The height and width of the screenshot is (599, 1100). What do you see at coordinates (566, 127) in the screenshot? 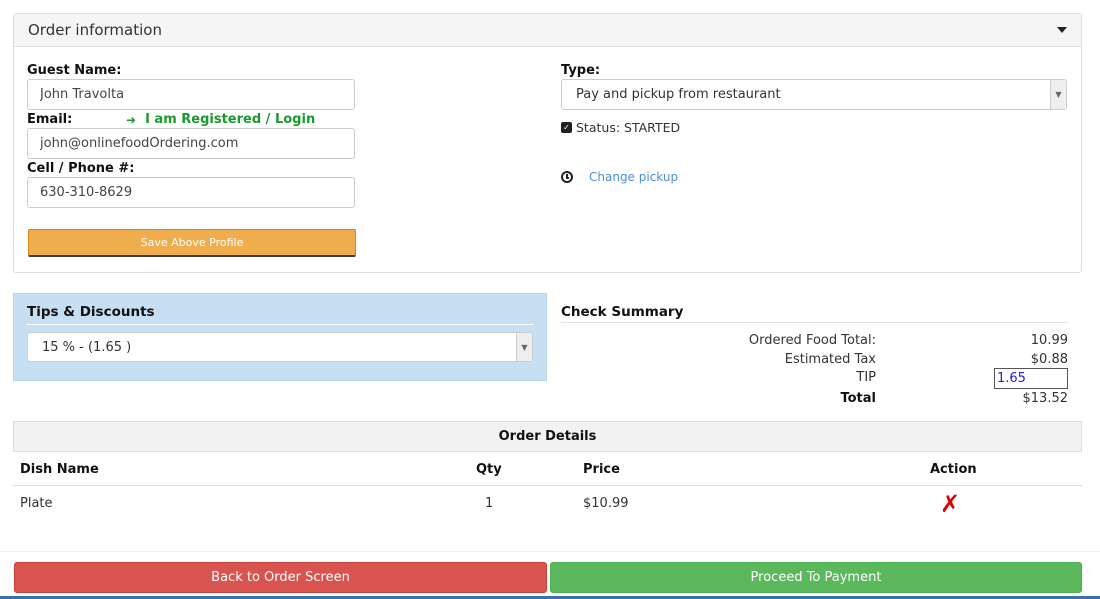
I see `checked-checkbox-icon: ✓` at bounding box center [566, 127].